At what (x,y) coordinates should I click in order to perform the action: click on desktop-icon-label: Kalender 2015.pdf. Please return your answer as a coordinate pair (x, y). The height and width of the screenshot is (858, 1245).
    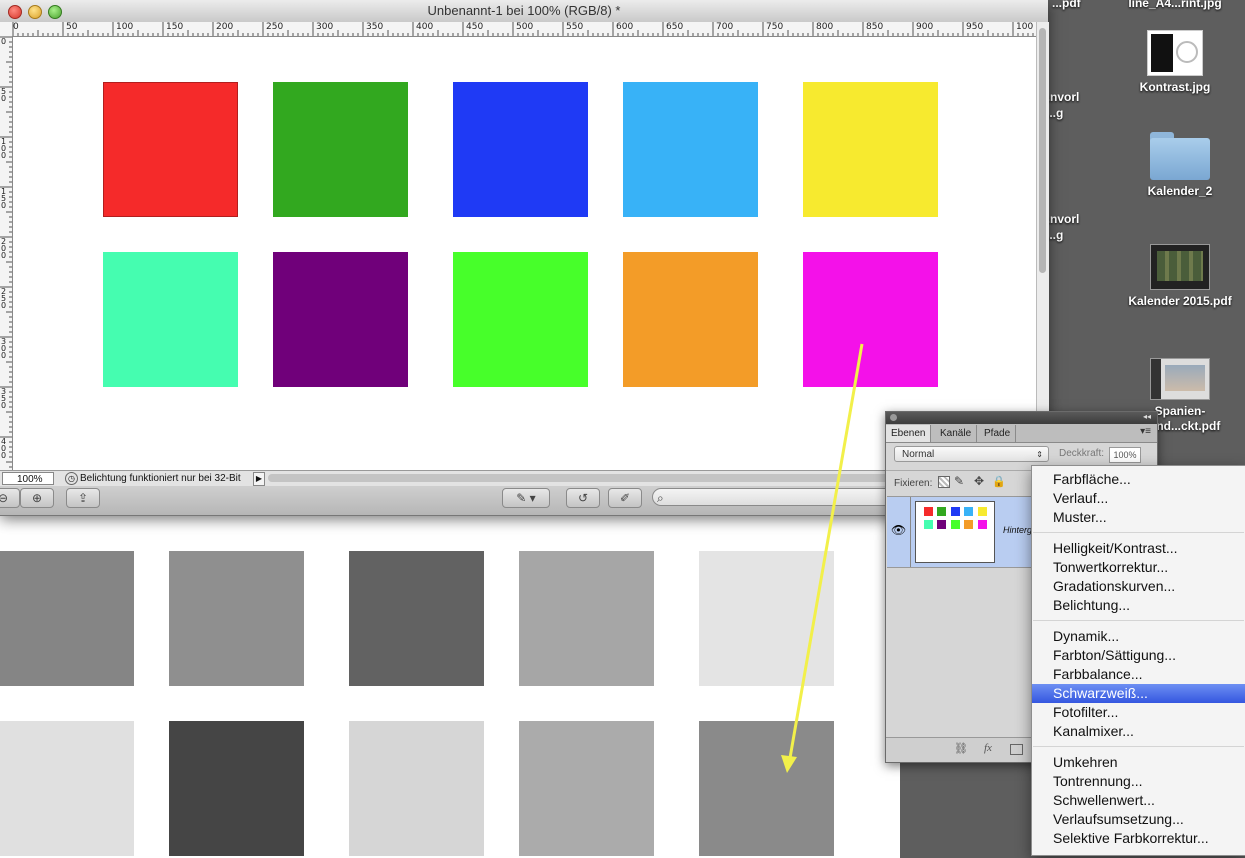
    Looking at the image, I should click on (1180, 301).